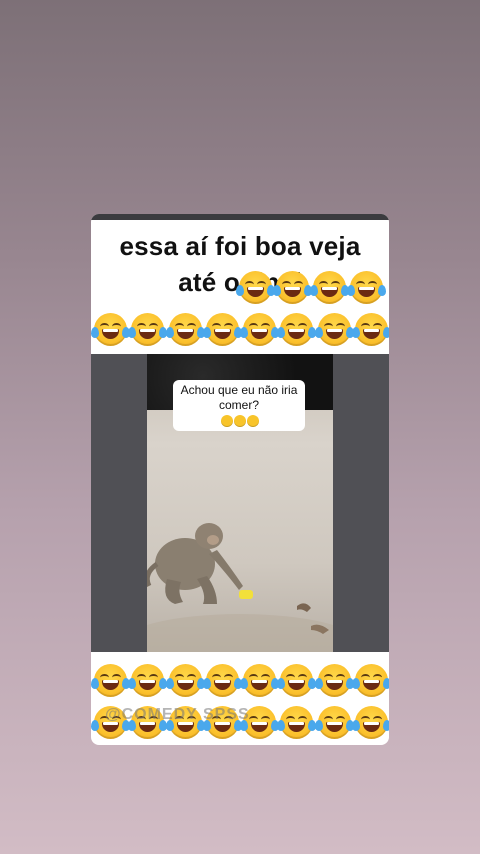  What do you see at coordinates (240, 587) in the screenshot?
I see `monkey-scene-image` at bounding box center [240, 587].